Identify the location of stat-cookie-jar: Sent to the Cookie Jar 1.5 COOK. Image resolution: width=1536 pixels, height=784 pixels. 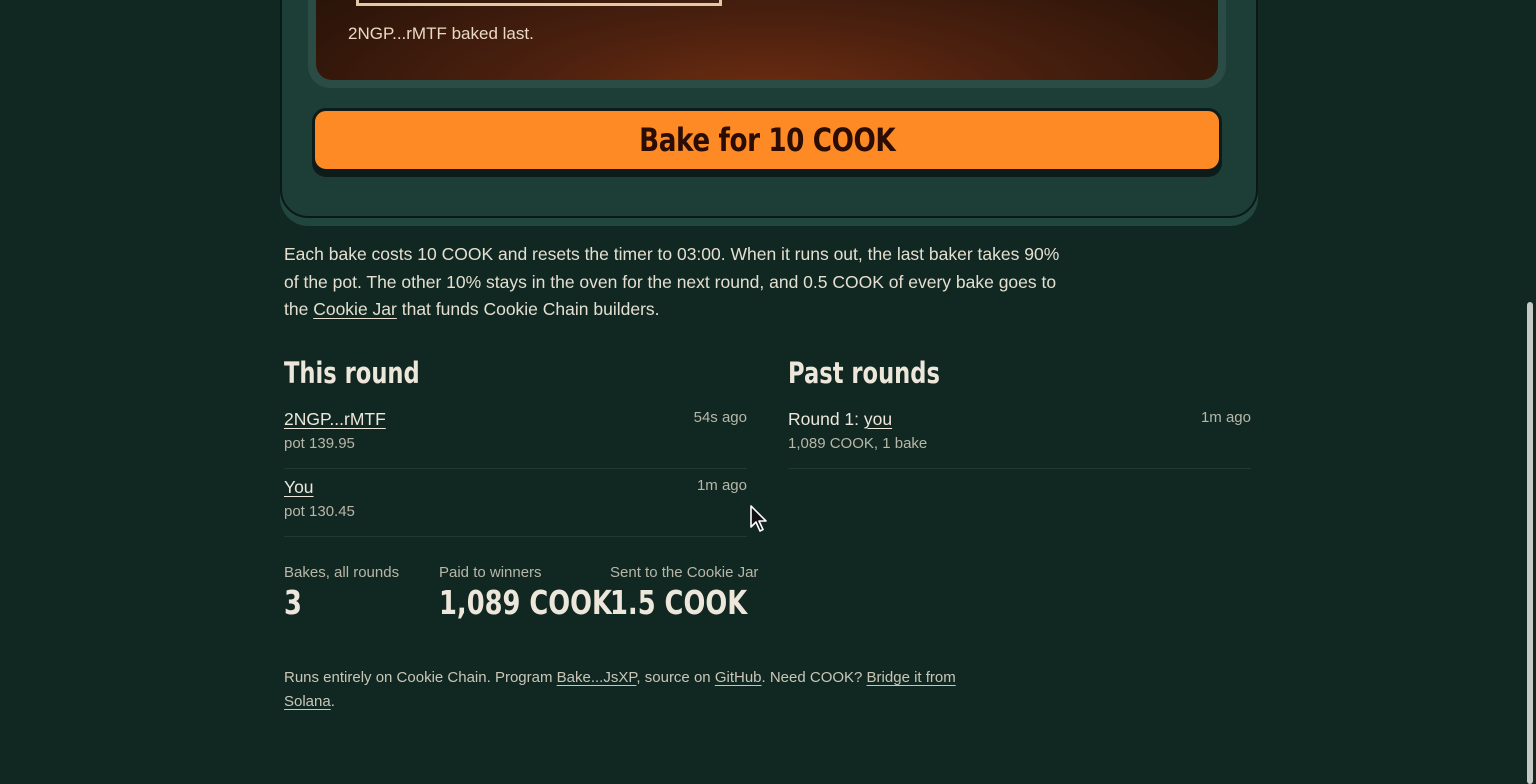
(698, 593).